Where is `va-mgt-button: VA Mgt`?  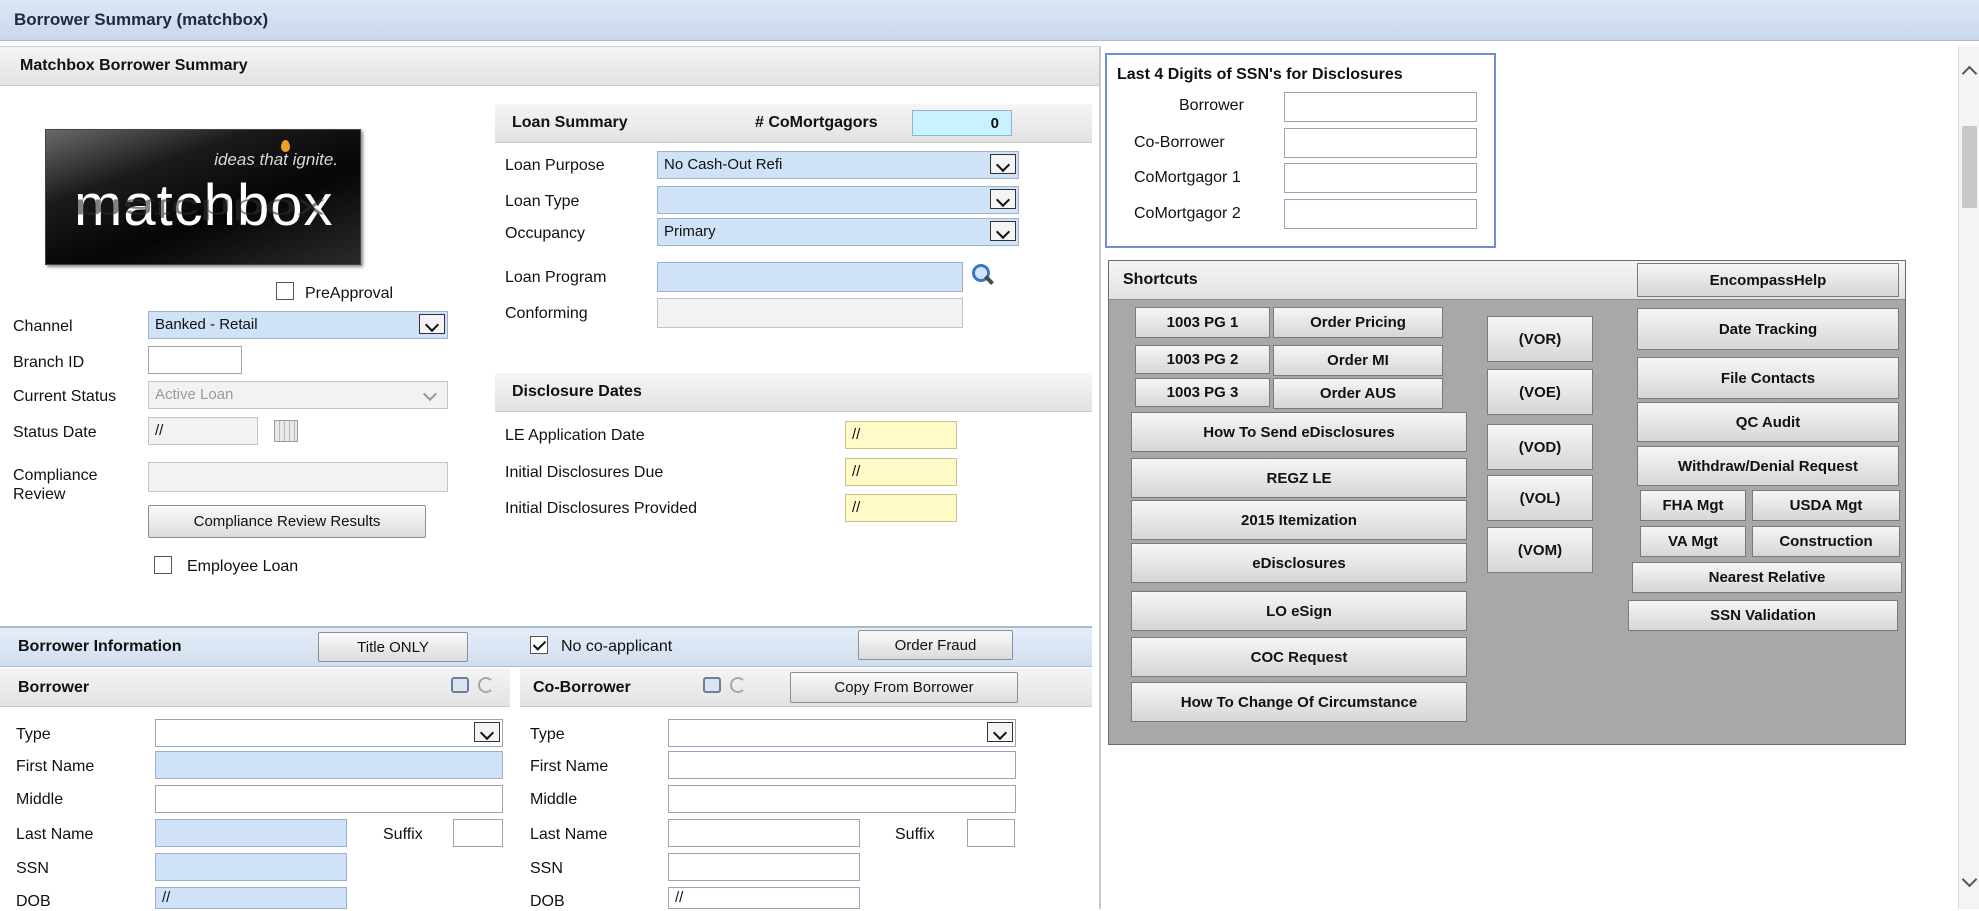
va-mgt-button: VA Mgt is located at coordinates (1693, 541).